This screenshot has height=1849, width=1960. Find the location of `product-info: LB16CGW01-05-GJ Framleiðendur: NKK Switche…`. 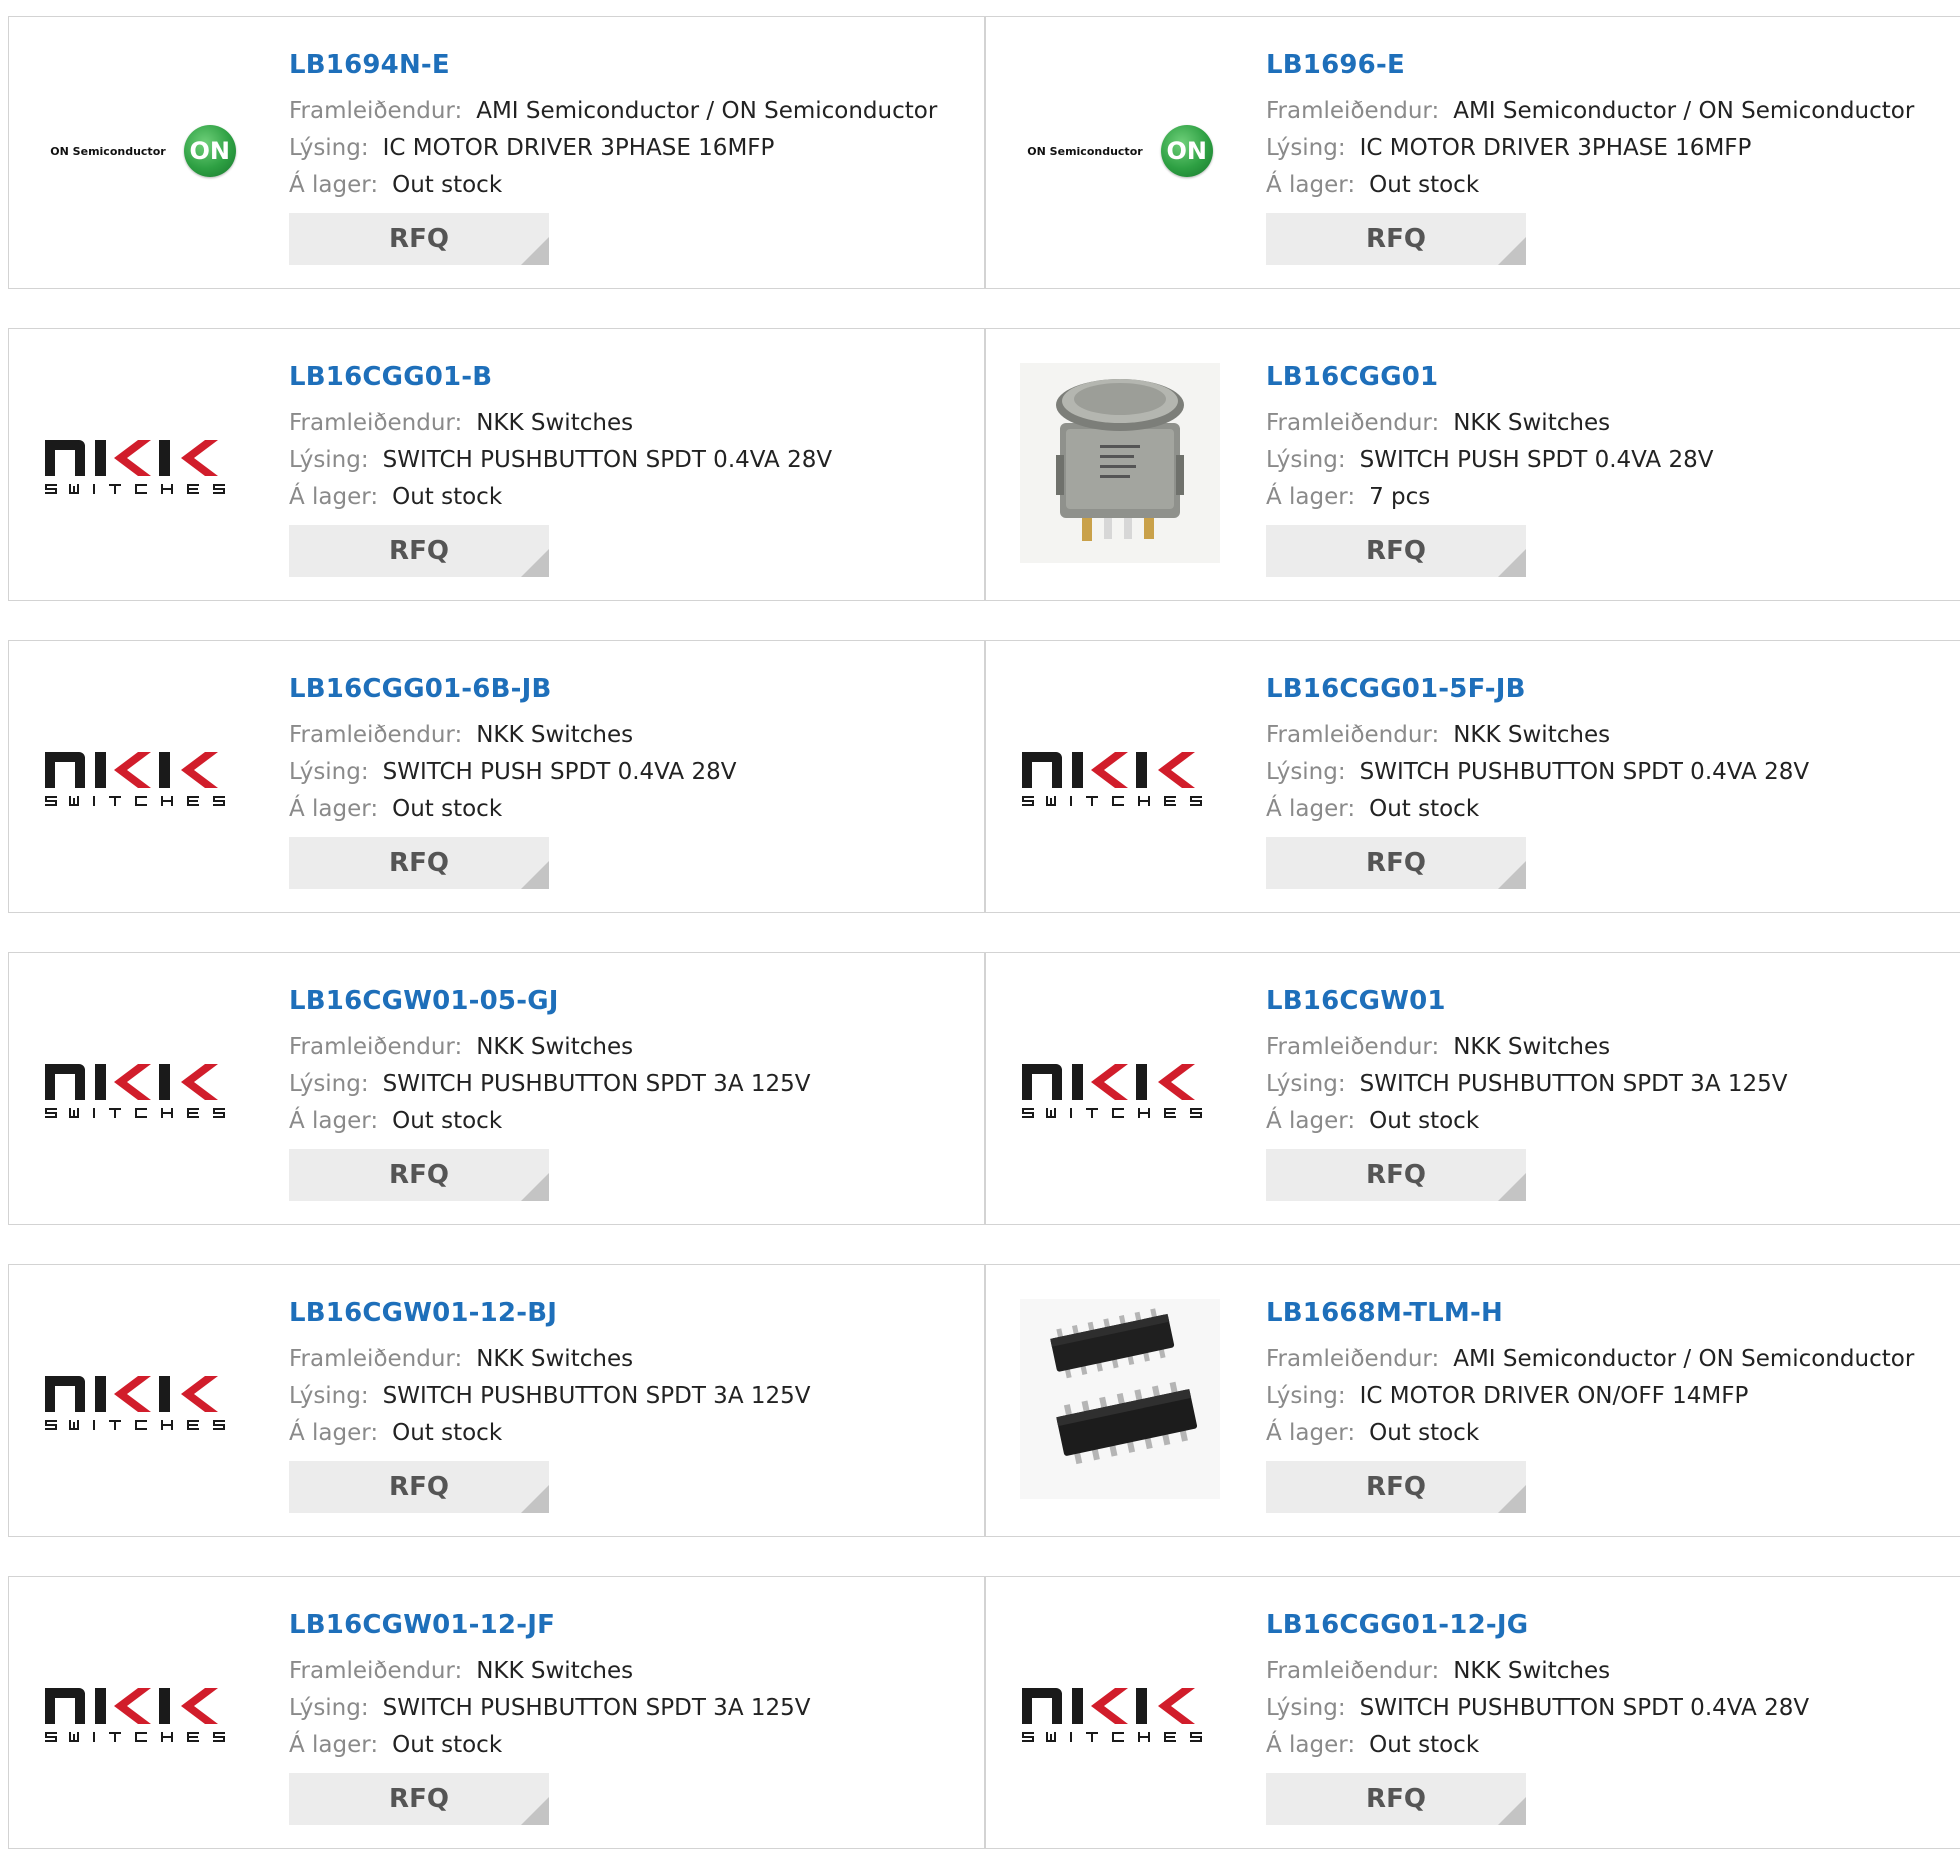

product-info: LB16CGW01-05-GJ Framleiðendur: NKK Switche… is located at coordinates (550, 1093).